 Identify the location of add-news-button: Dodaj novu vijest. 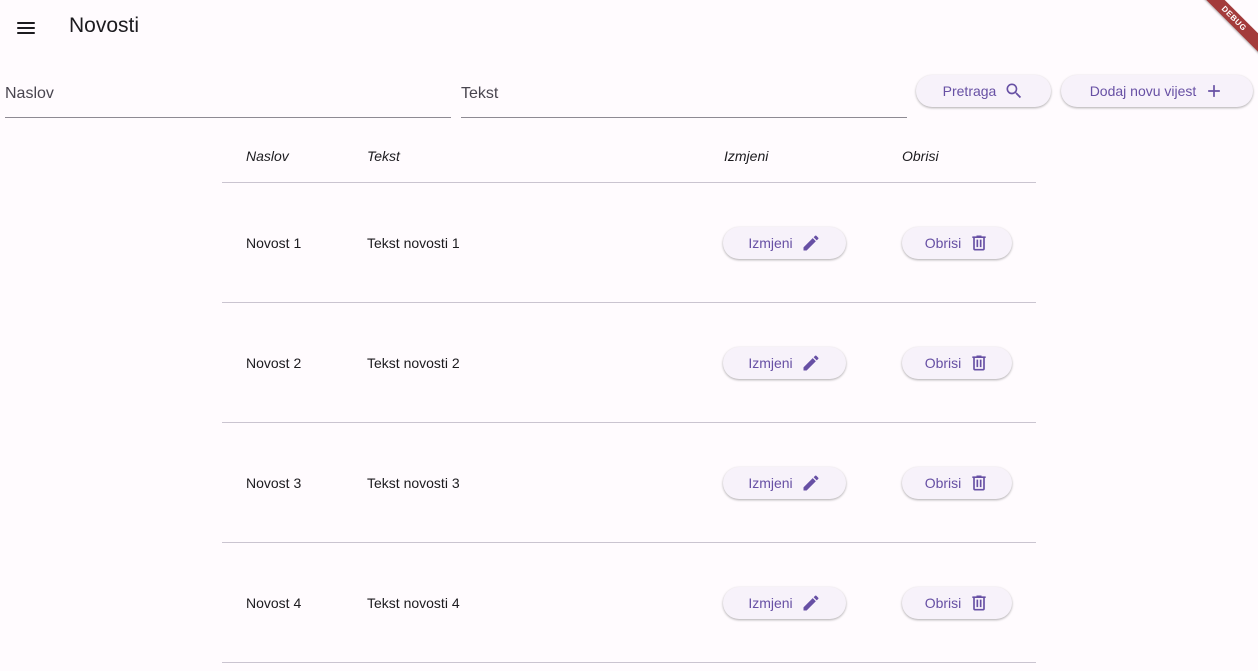
(1157, 91).